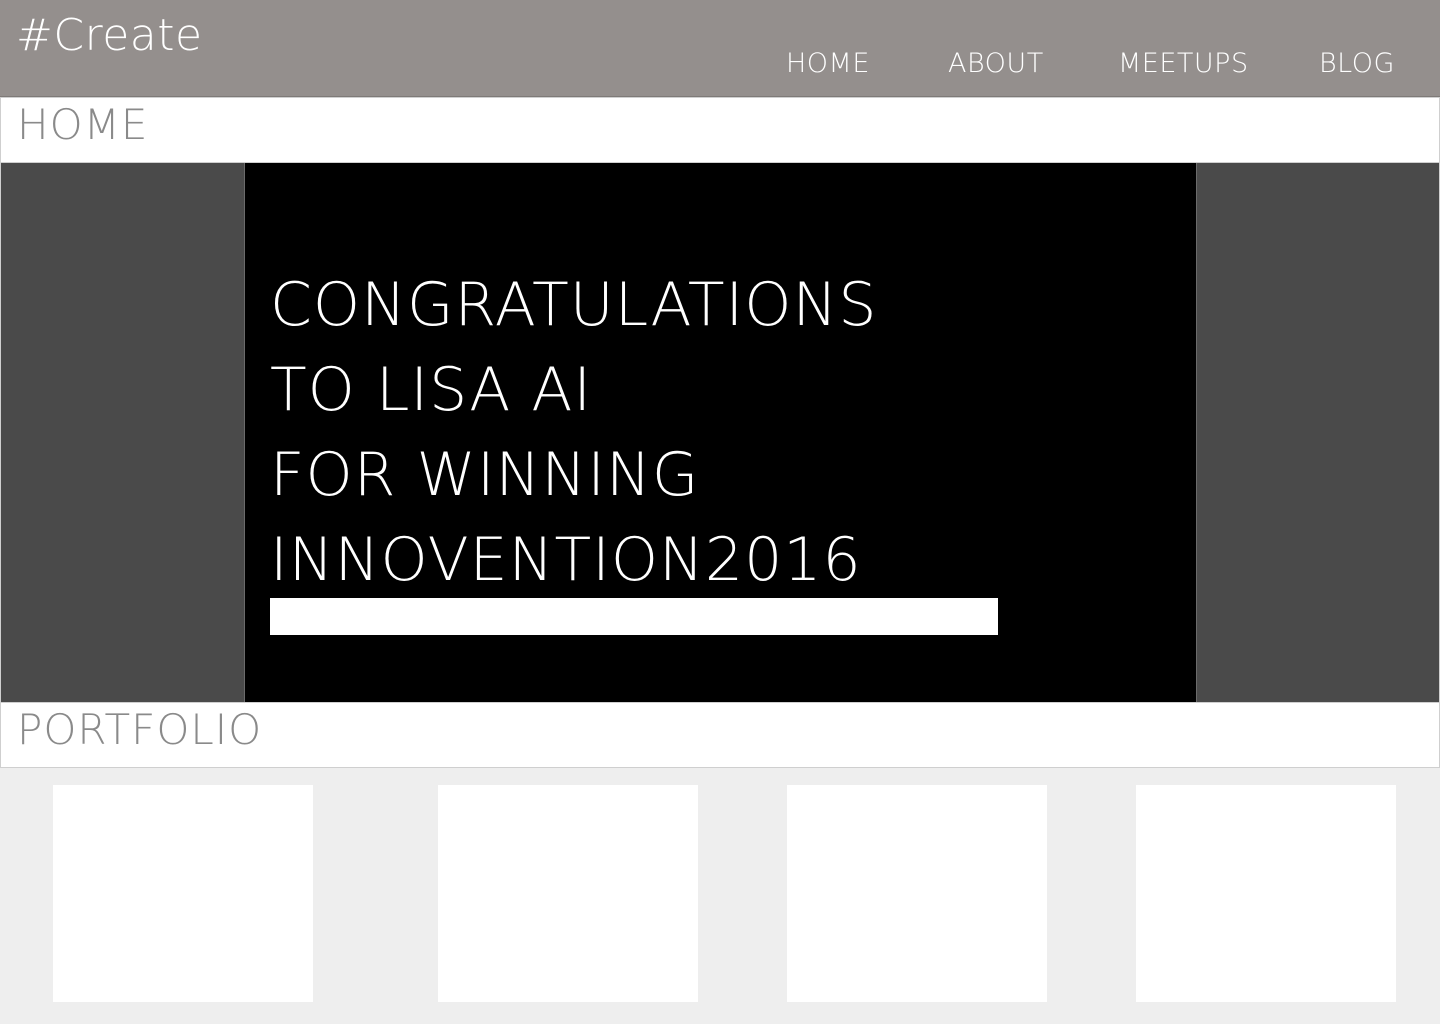 The image size is (1440, 1024). I want to click on home-section-header: HOME, so click(720, 130).